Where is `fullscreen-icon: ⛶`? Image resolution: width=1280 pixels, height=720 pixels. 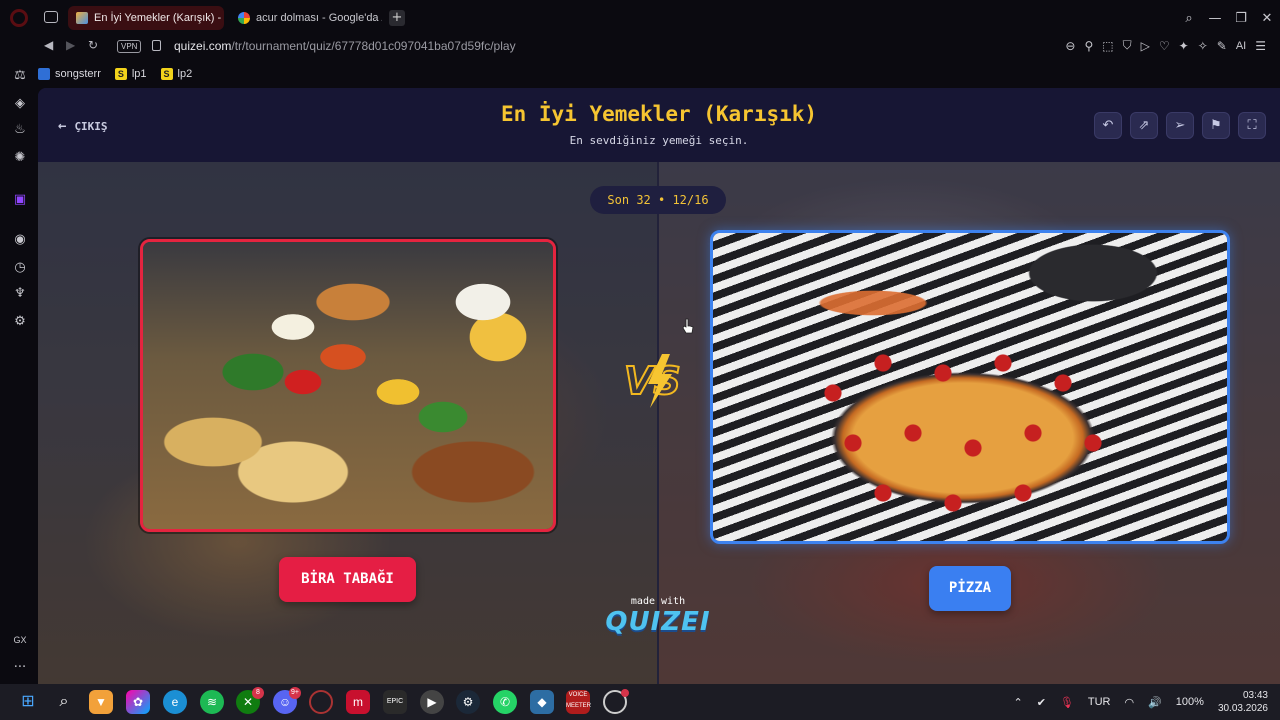
fullscreen-icon: ⛶ is located at coordinates (1252, 125).